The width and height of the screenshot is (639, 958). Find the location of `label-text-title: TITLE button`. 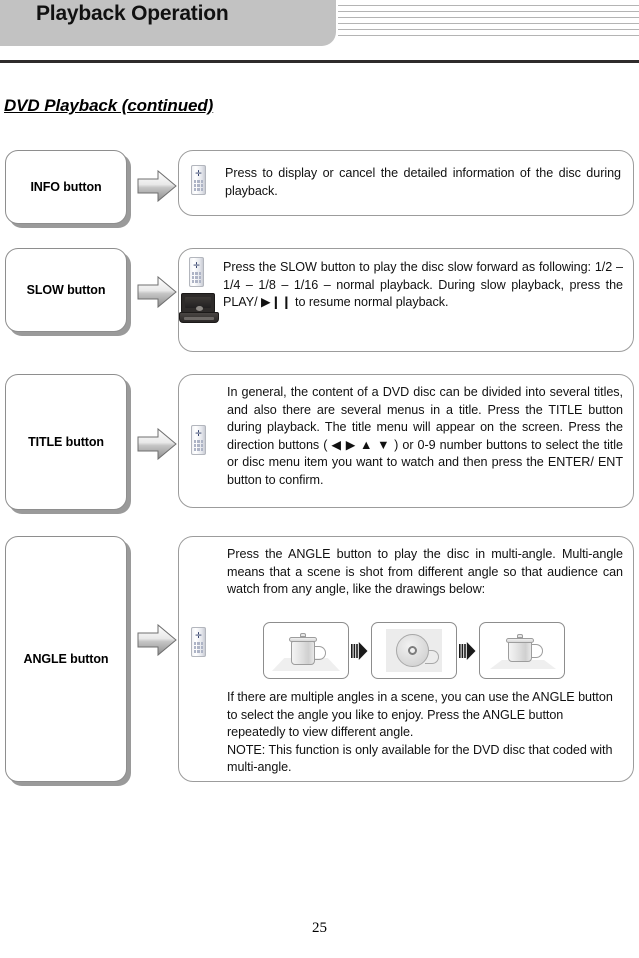

label-text-title: TITLE button is located at coordinates (66, 442).